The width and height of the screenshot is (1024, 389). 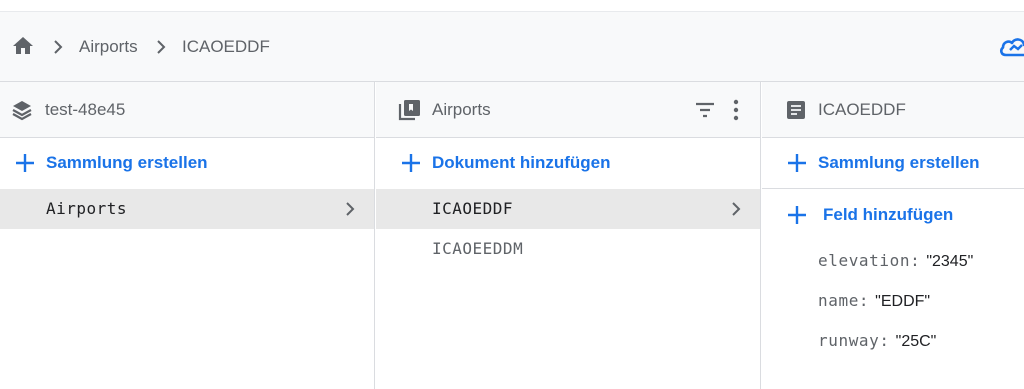 I want to click on create-collection-button: Sammlung erstellen, so click(x=187, y=164).